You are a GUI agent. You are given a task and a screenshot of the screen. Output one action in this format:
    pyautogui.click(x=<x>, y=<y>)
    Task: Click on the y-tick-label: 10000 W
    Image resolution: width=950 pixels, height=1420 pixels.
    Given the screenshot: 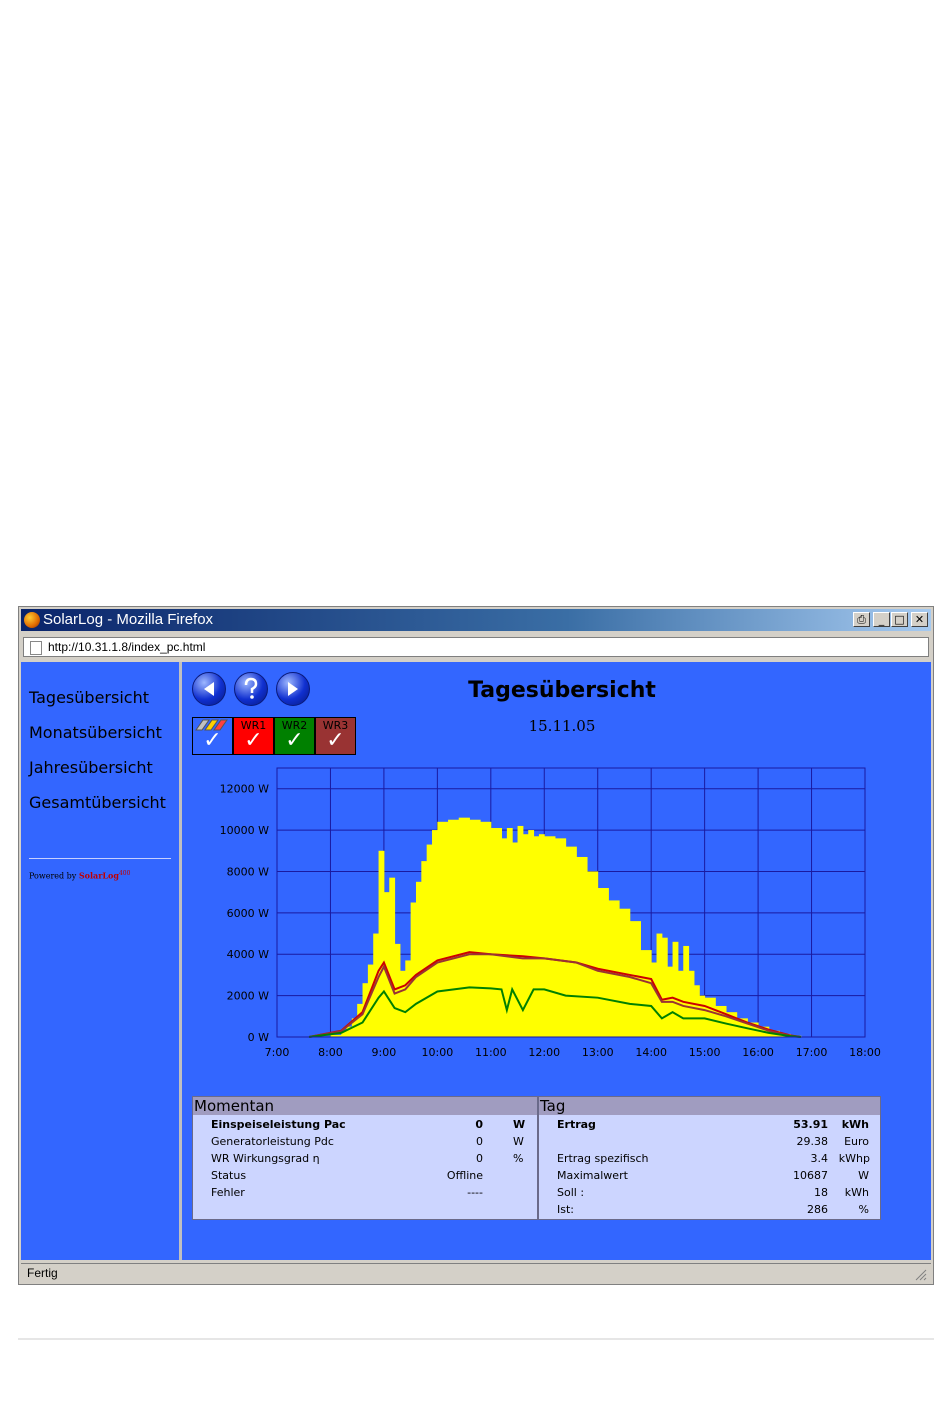 What is the action you would take?
    pyautogui.click(x=244, y=830)
    